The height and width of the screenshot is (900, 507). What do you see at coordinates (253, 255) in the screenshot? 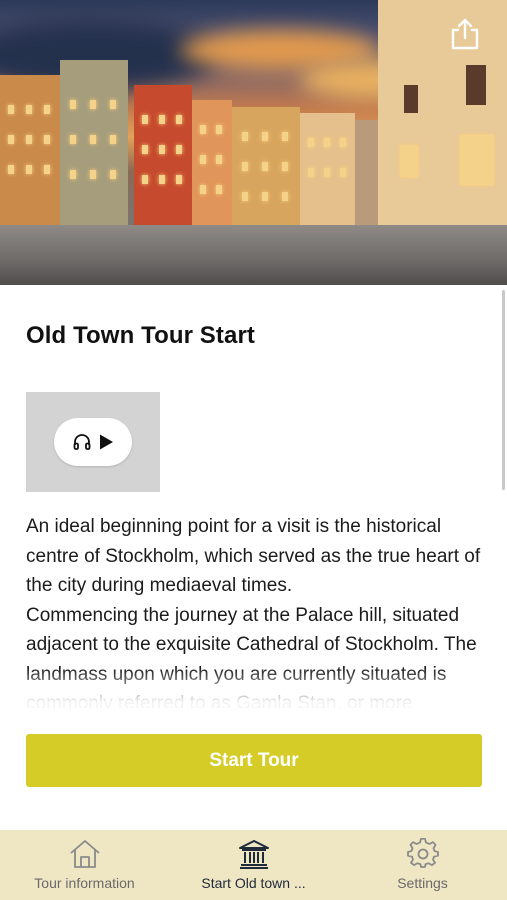
I see `cobblestone-square` at bounding box center [253, 255].